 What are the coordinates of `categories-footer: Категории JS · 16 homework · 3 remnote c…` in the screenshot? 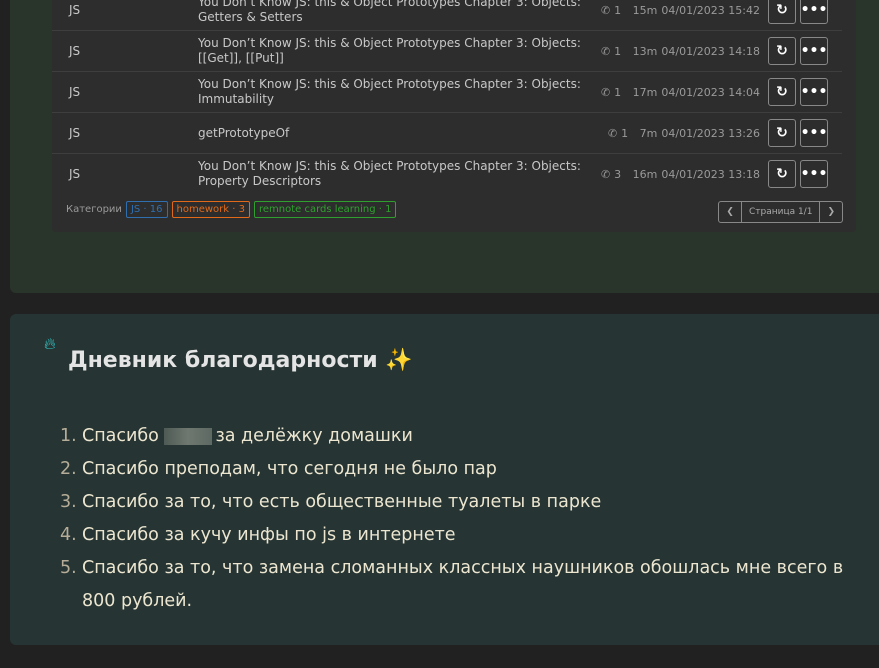 It's located at (231, 209).